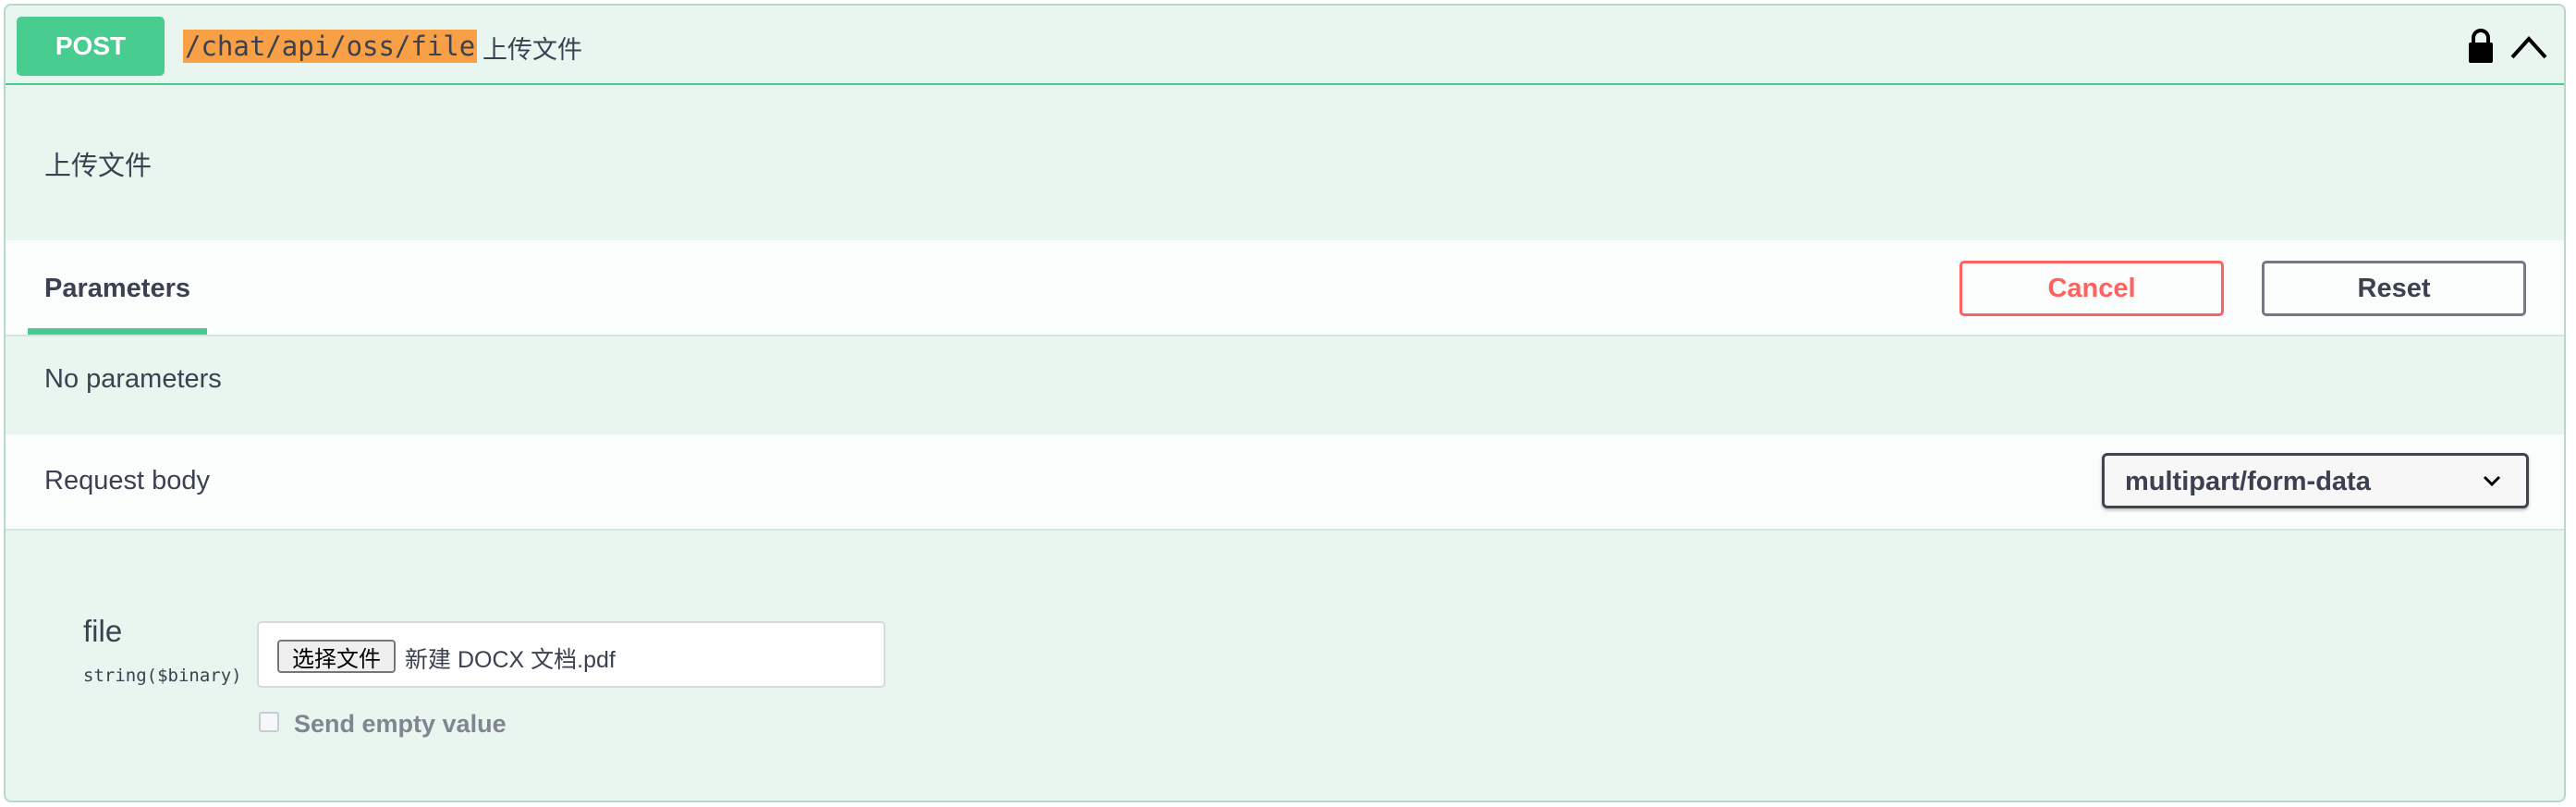  What do you see at coordinates (336, 656) in the screenshot?
I see `choose-file-button: 选择文件` at bounding box center [336, 656].